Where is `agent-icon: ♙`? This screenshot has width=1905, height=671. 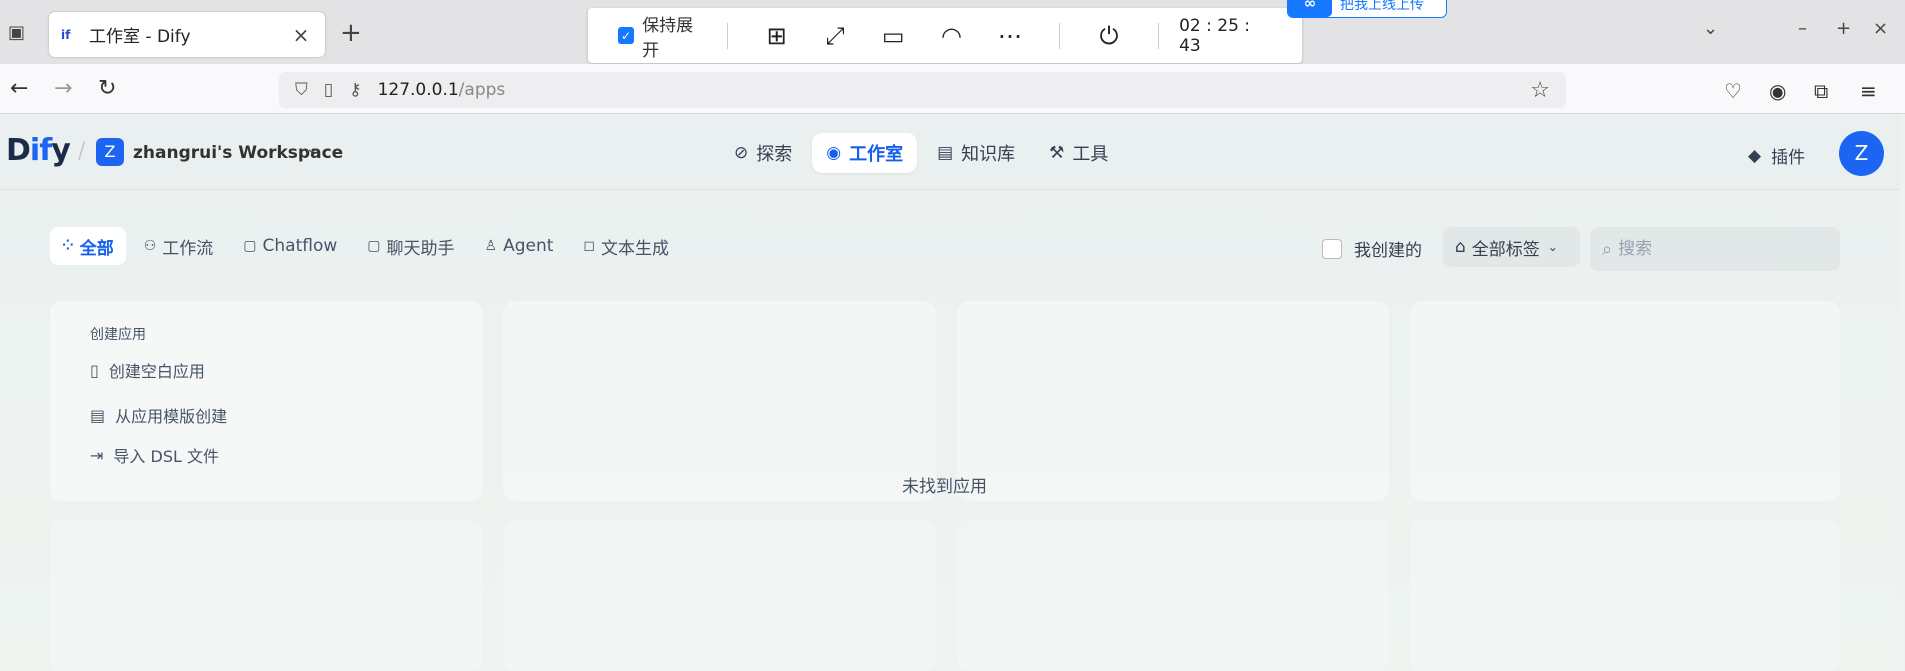 agent-icon: ♙ is located at coordinates (491, 246).